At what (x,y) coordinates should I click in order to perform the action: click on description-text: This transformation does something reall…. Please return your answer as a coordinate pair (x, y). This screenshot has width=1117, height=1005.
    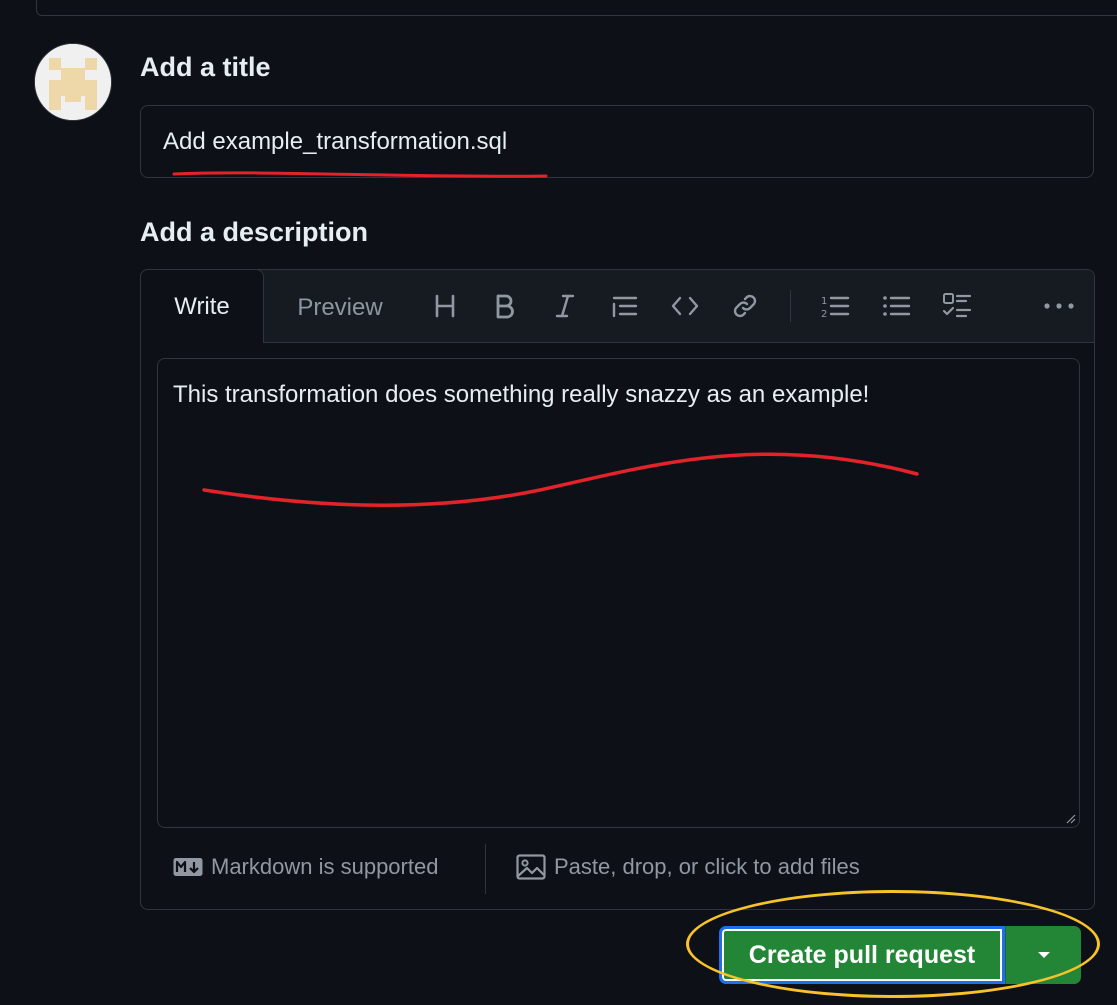
    Looking at the image, I should click on (521, 395).